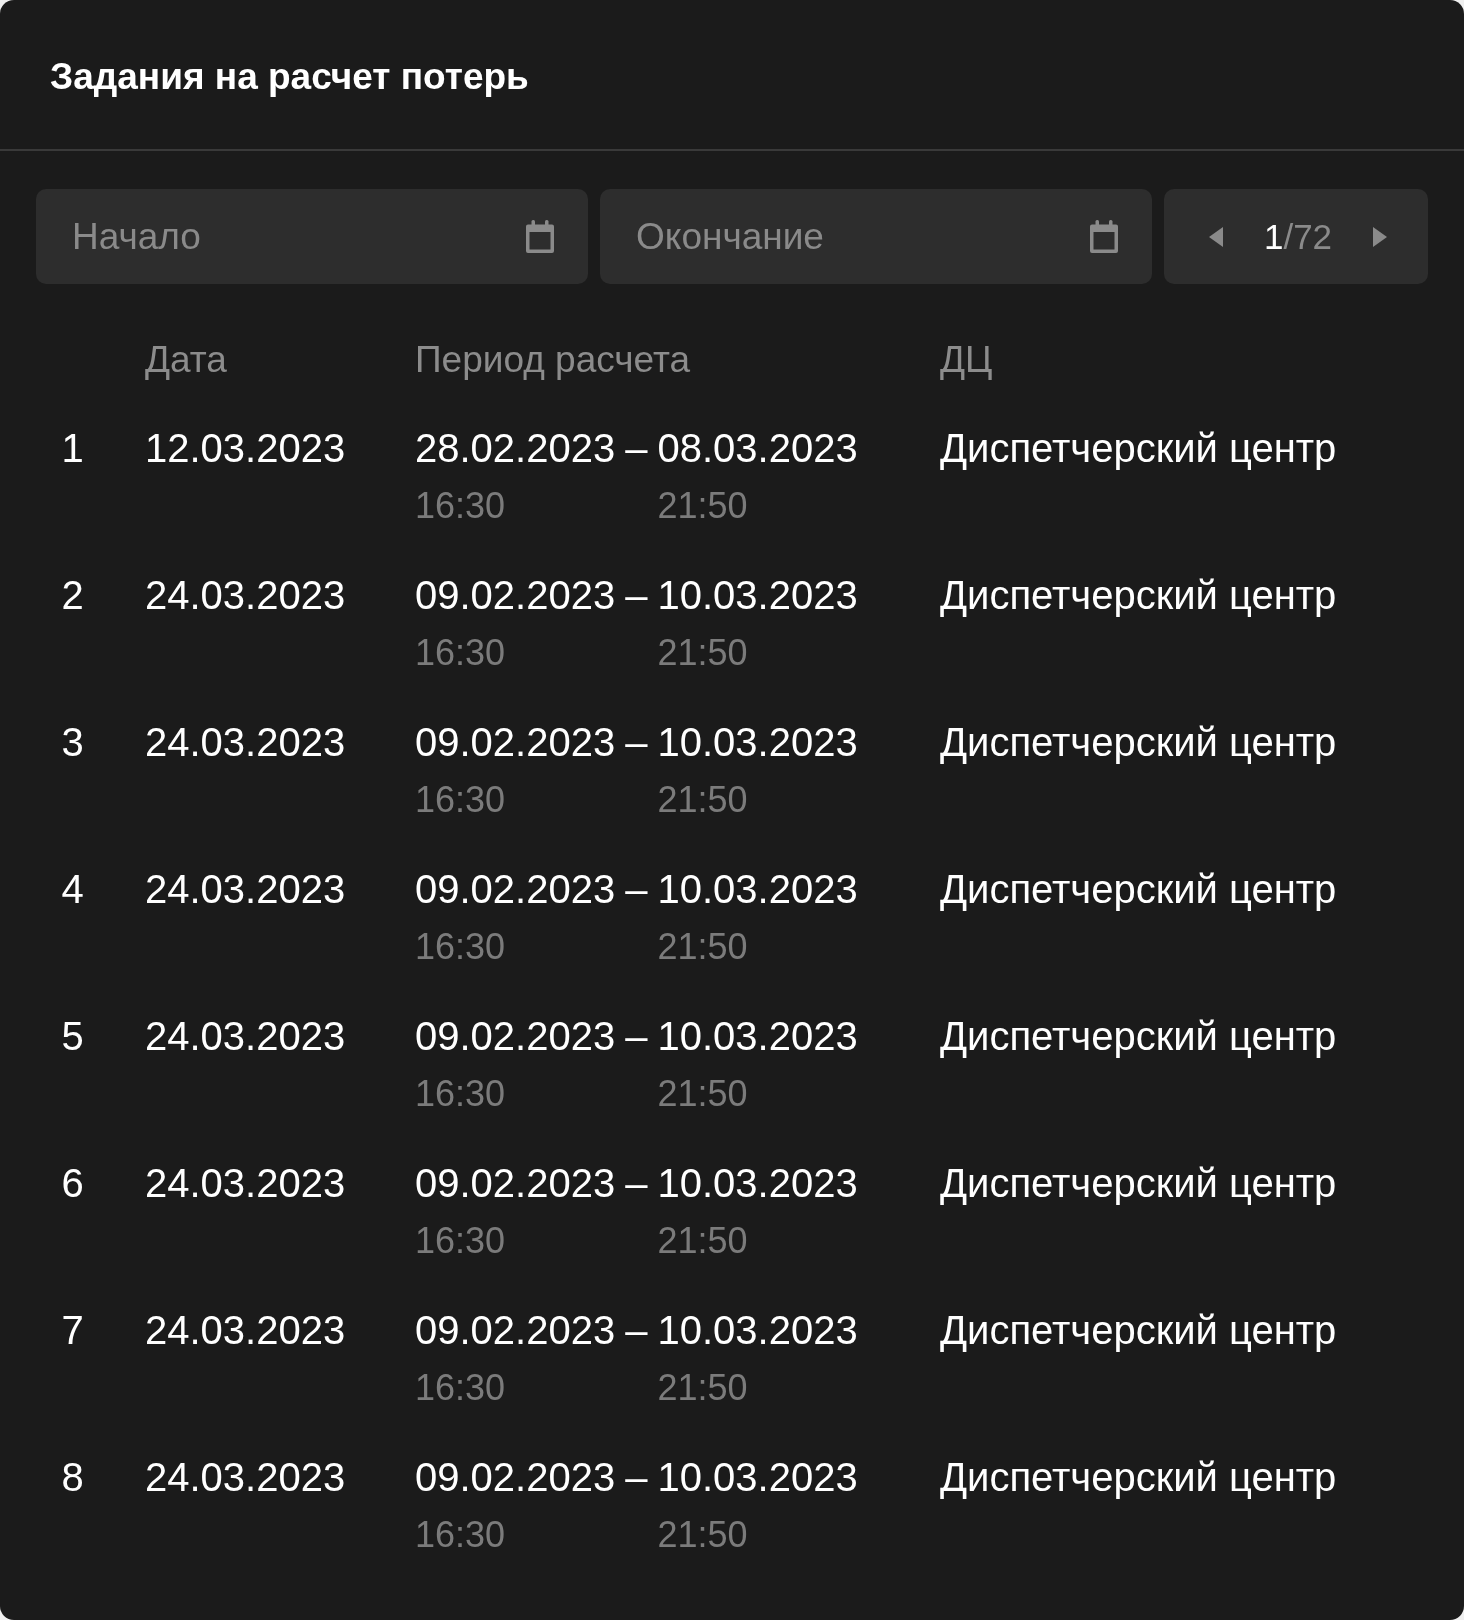  Describe the element at coordinates (966, 359) in the screenshot. I see `column-header: ДЦ` at that location.